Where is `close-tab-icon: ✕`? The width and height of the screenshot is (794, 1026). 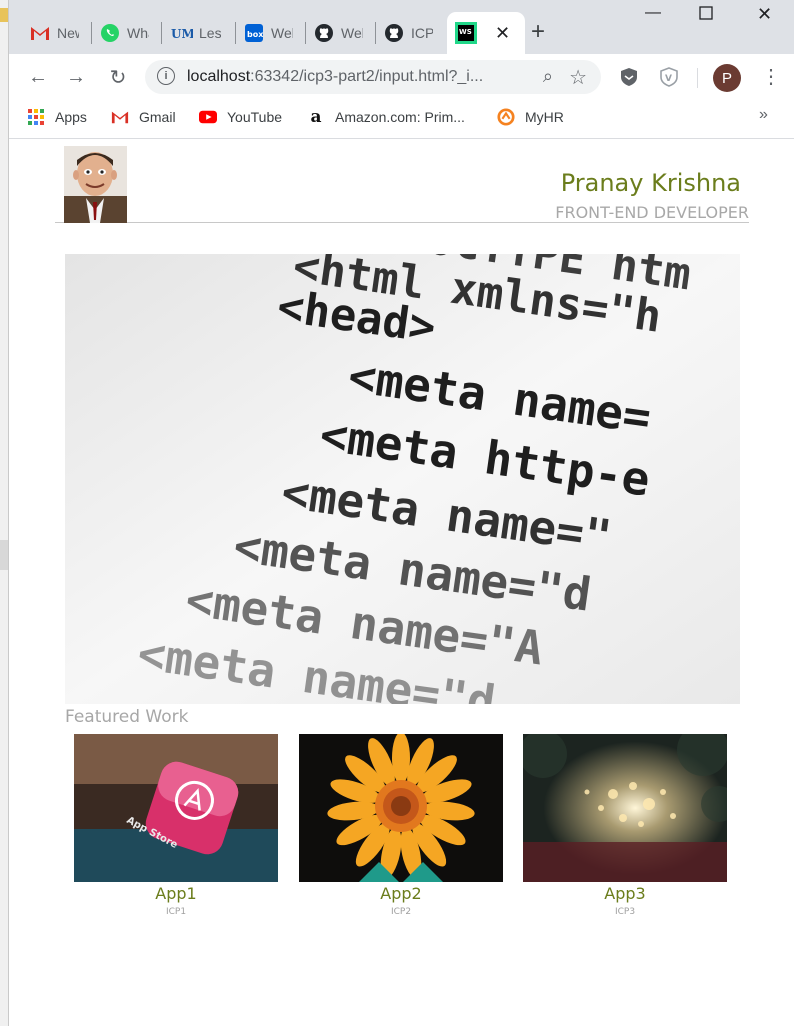 close-tab-icon: ✕ is located at coordinates (502, 33).